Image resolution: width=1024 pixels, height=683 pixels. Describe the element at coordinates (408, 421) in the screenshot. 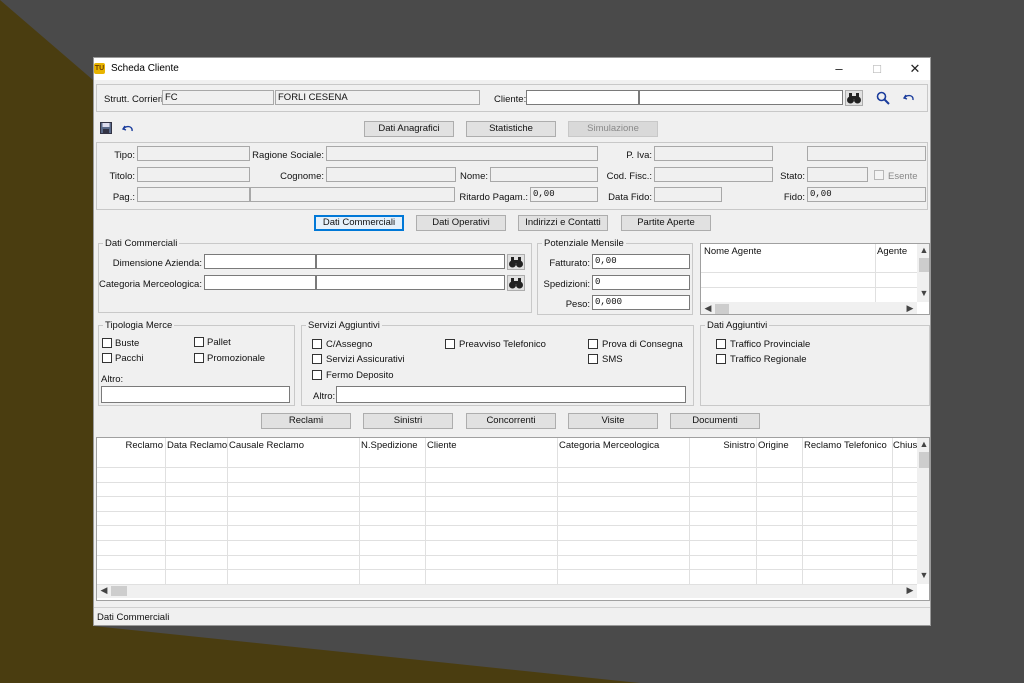

I see `tab-sinistri: Sinistri` at that location.